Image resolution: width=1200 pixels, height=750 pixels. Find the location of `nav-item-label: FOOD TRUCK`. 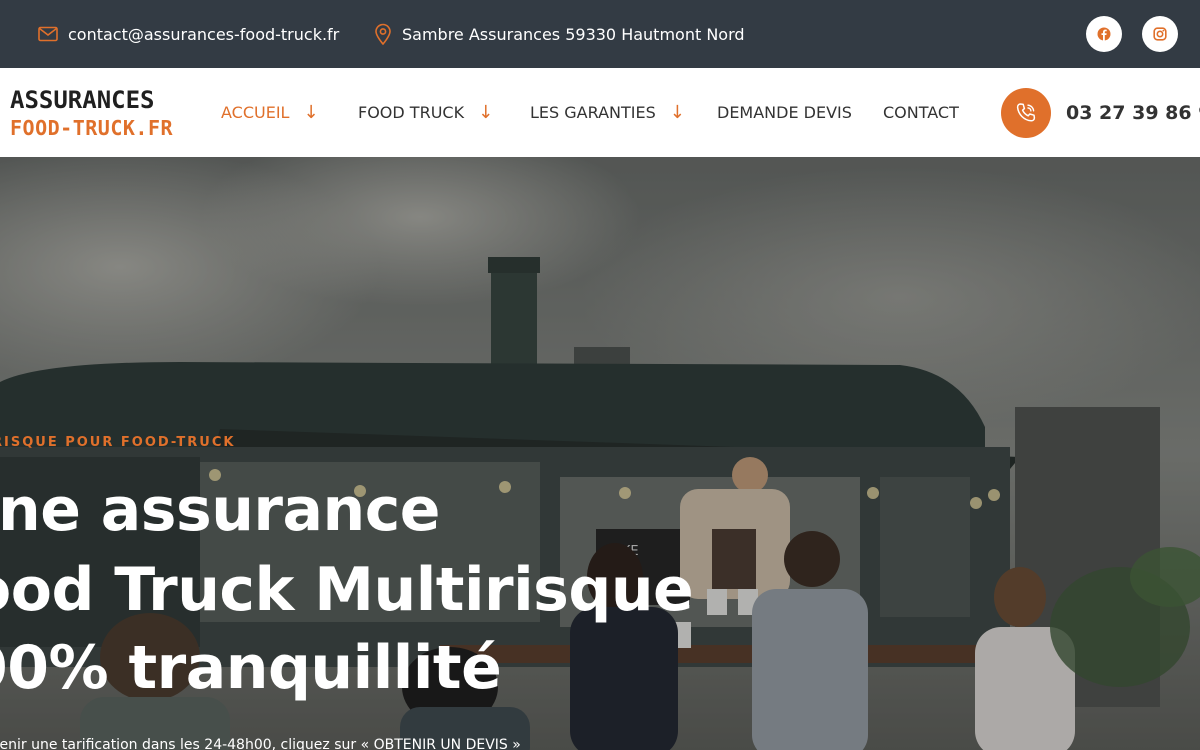

nav-item-label: FOOD TRUCK is located at coordinates (411, 112).